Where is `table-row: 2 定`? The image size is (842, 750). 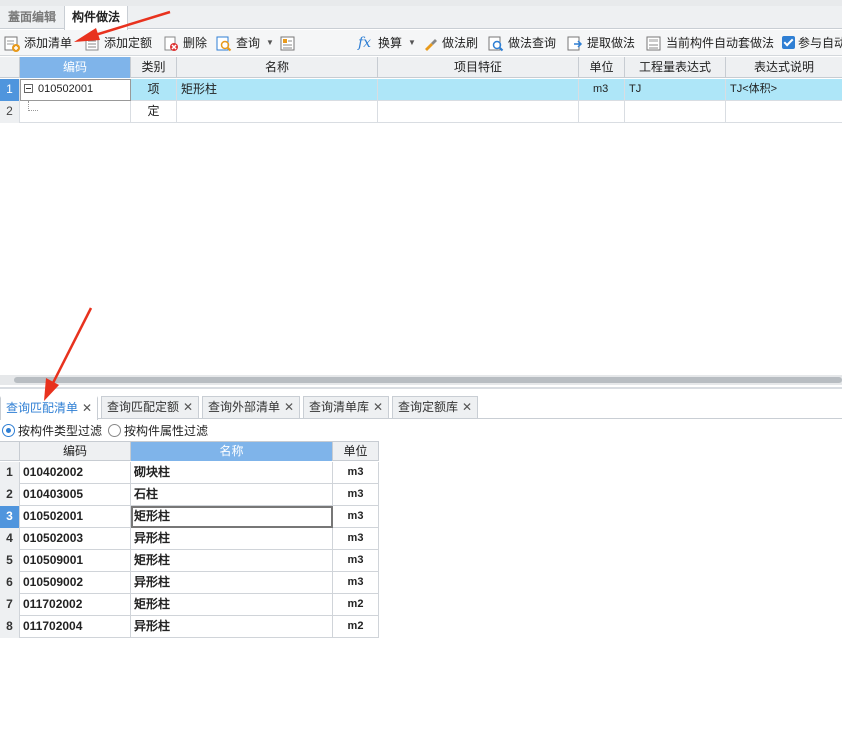 table-row: 2 定 is located at coordinates (421, 112).